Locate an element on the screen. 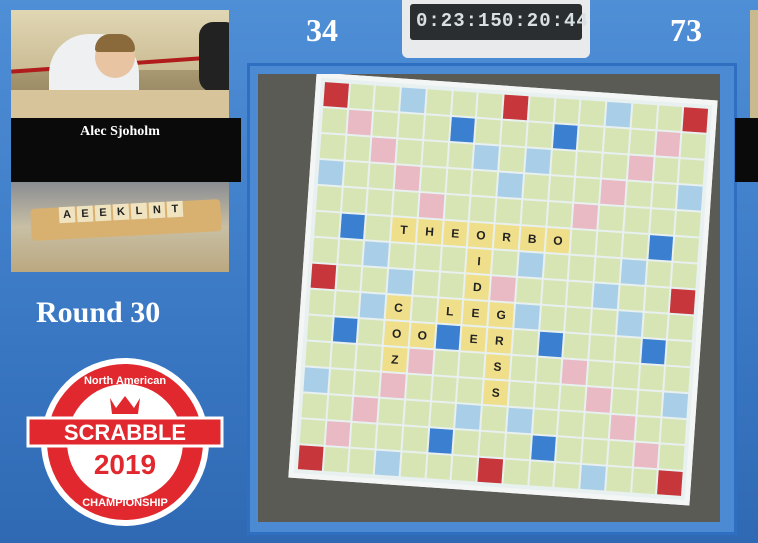  player-name: Alec Sjoholm is located at coordinates (120, 131).